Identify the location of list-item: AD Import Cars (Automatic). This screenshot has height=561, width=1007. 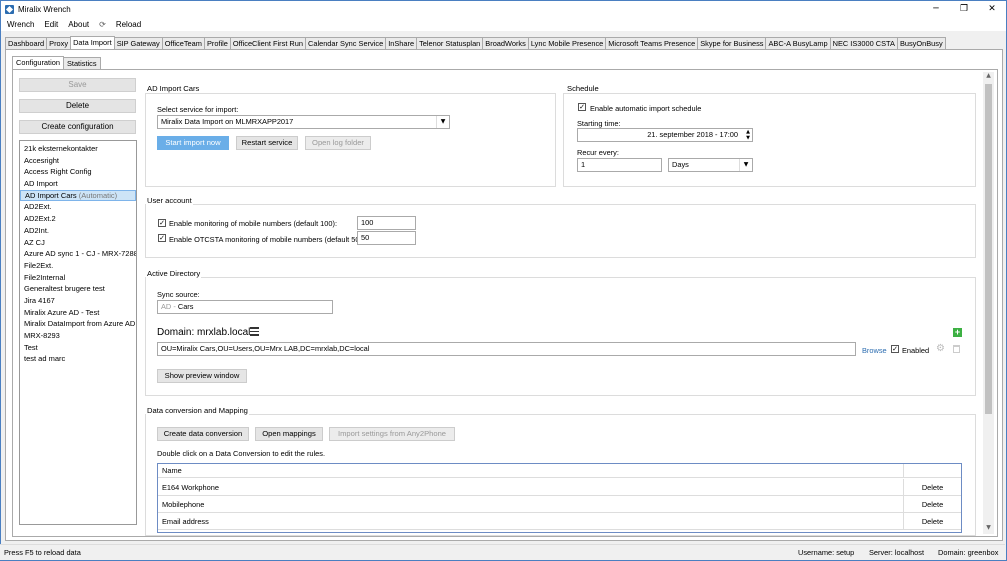
(78, 195).